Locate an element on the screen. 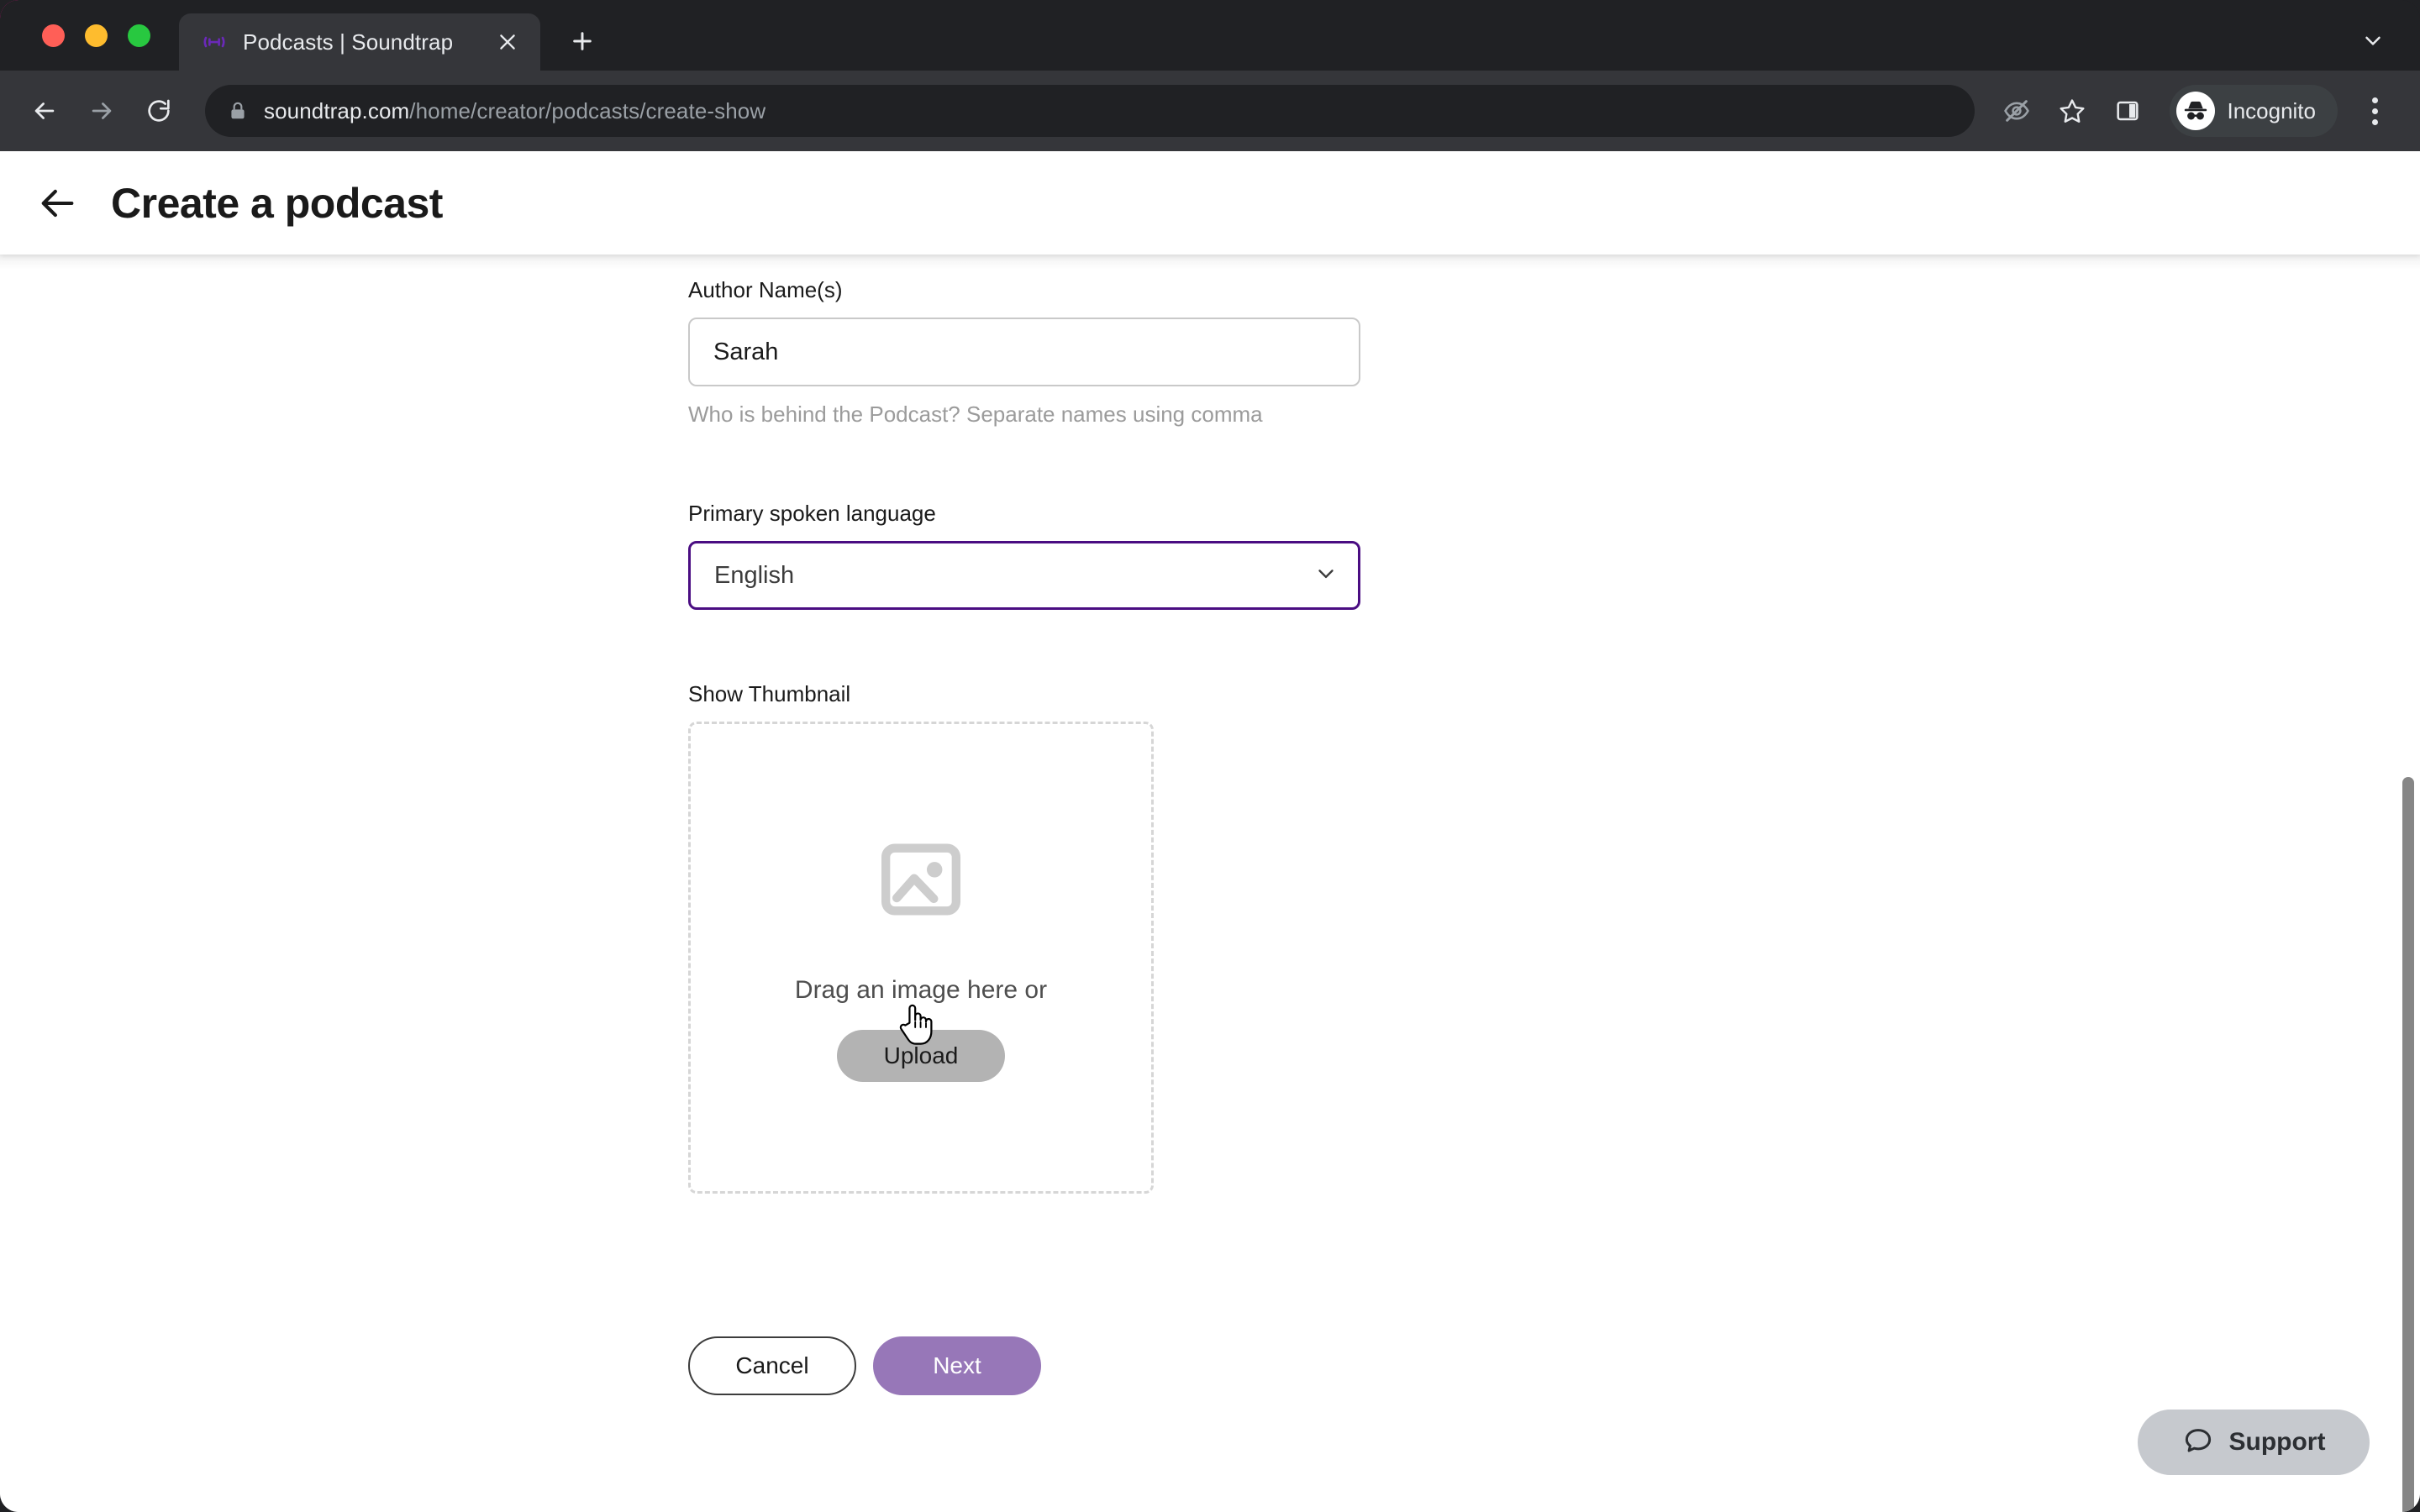 This screenshot has height=1512, width=2420. field-label-language: Primary spoken language is located at coordinates (812, 513).